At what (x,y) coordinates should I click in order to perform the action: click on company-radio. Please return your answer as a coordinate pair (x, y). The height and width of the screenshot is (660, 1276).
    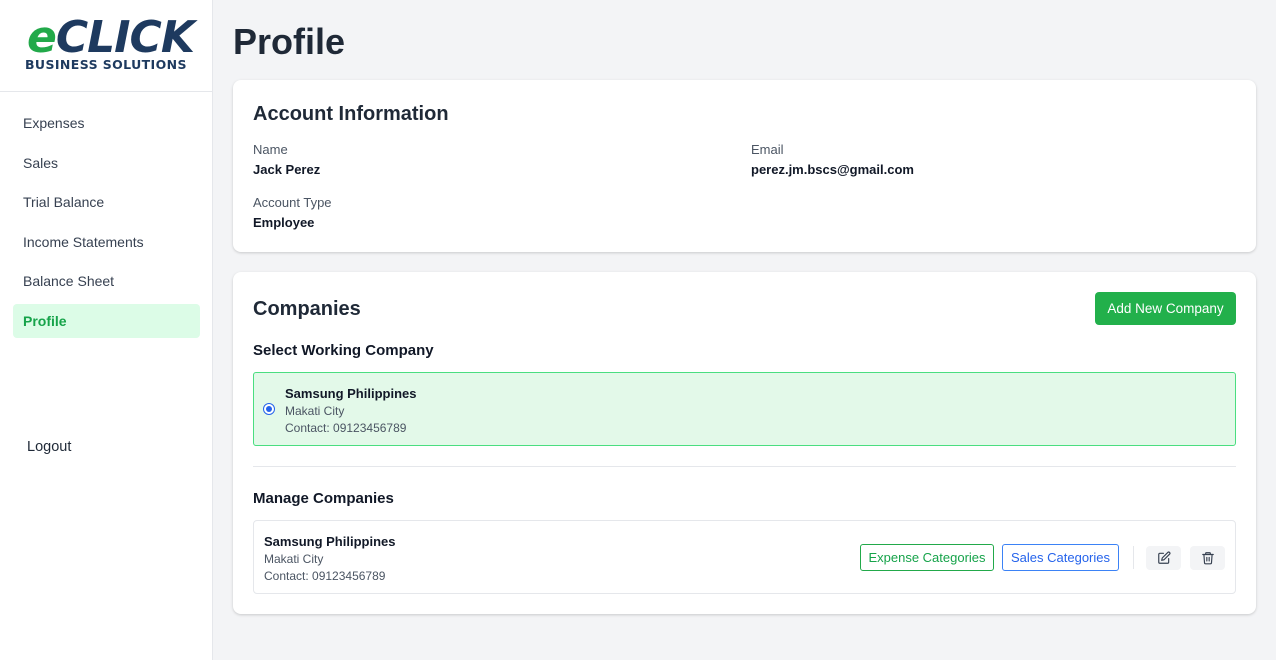
    Looking at the image, I should click on (269, 409).